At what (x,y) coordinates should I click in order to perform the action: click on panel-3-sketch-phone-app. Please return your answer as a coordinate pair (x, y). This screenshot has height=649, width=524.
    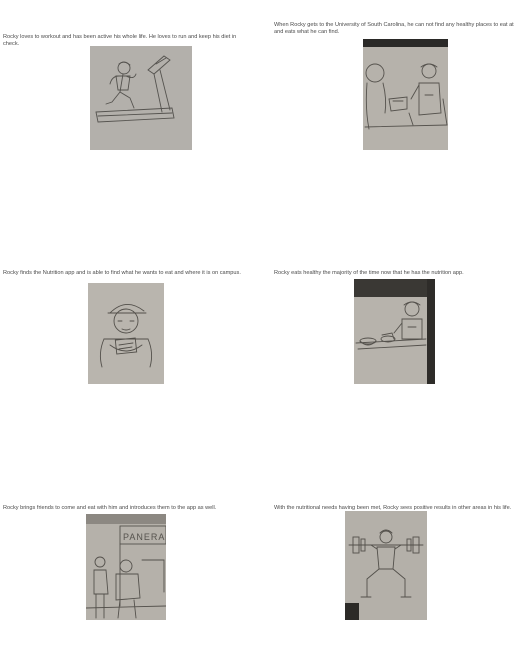
    Looking at the image, I should click on (126, 333).